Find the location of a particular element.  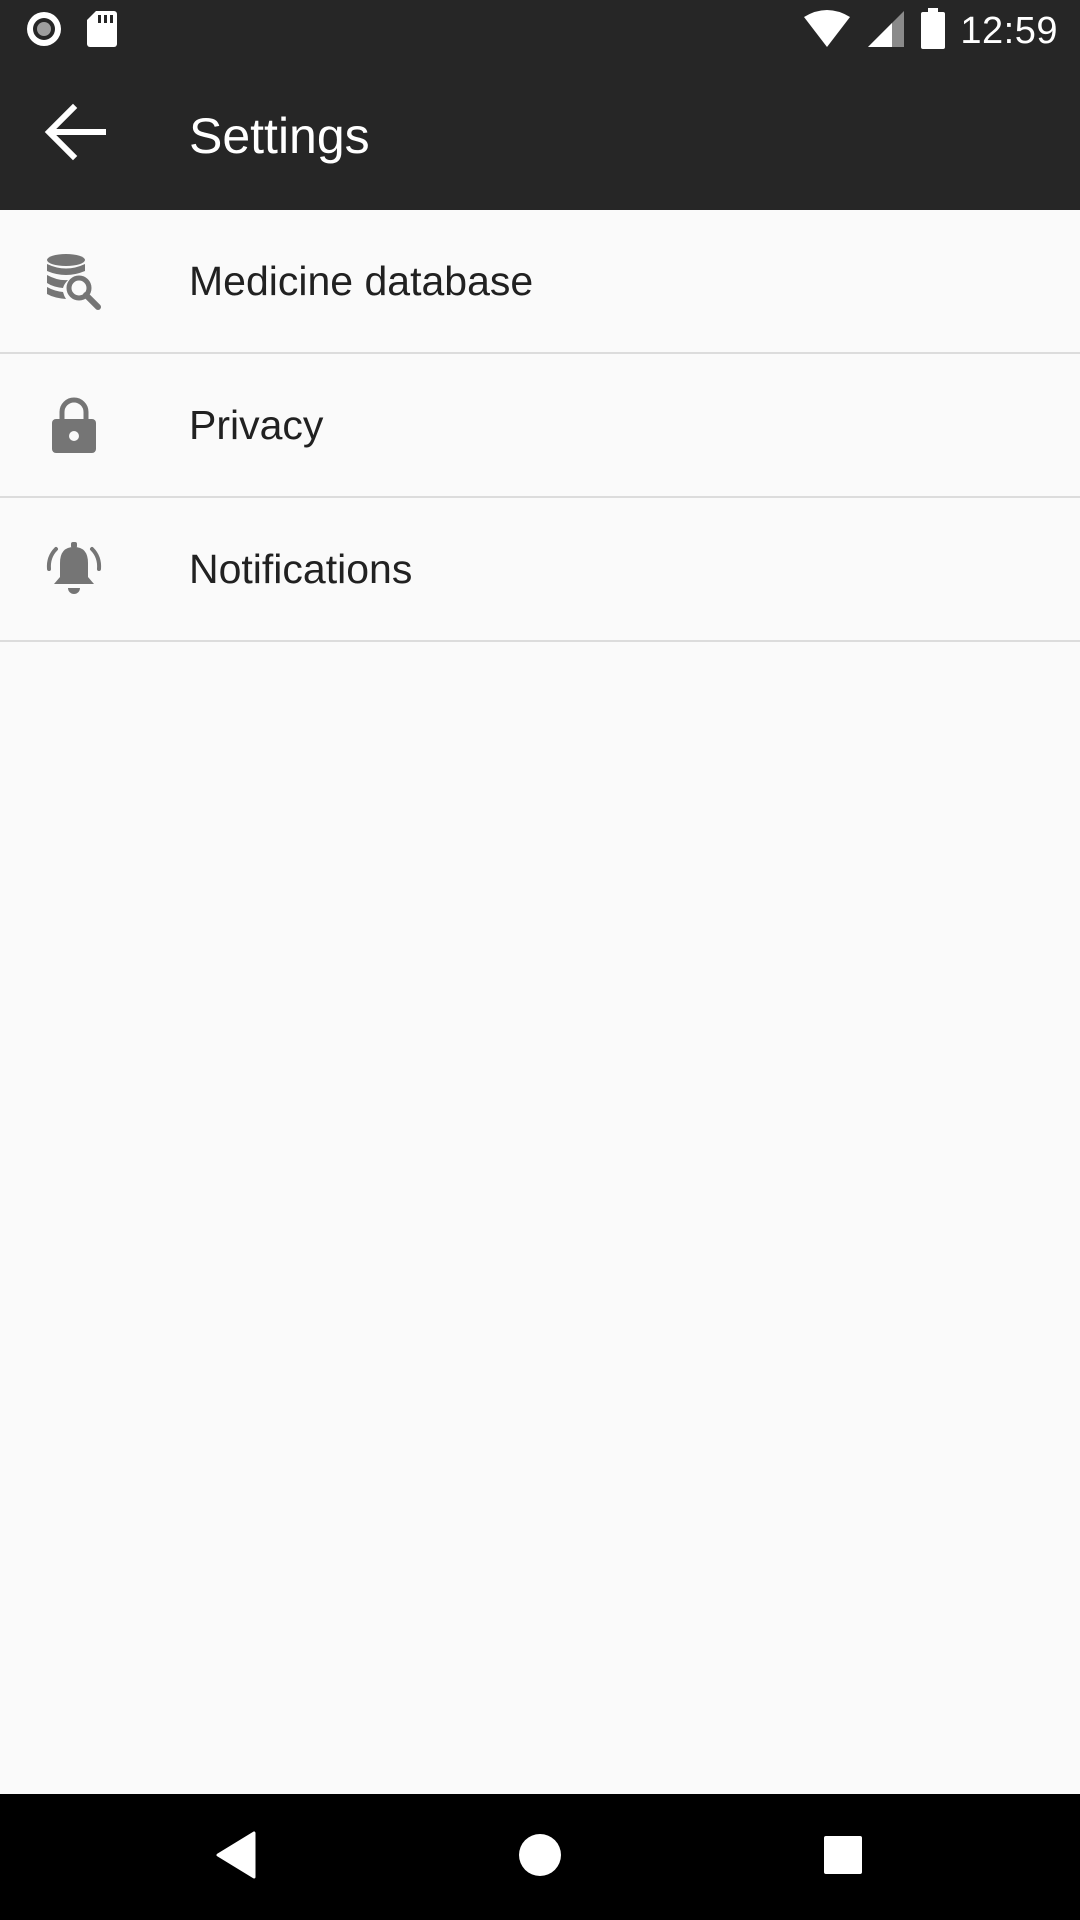

nav-back-button is located at coordinates (236, 1857).